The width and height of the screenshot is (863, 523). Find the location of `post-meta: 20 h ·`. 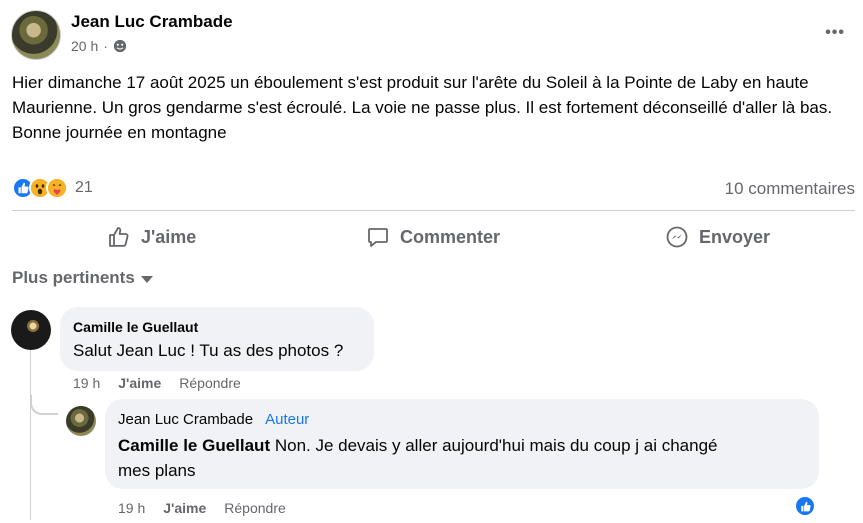

post-meta: 20 h · is located at coordinates (99, 46).